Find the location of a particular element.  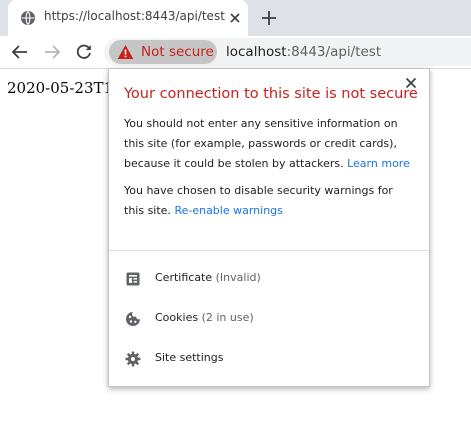

menu-item-cookies: Cookies (2 in use) is located at coordinates (269, 319).